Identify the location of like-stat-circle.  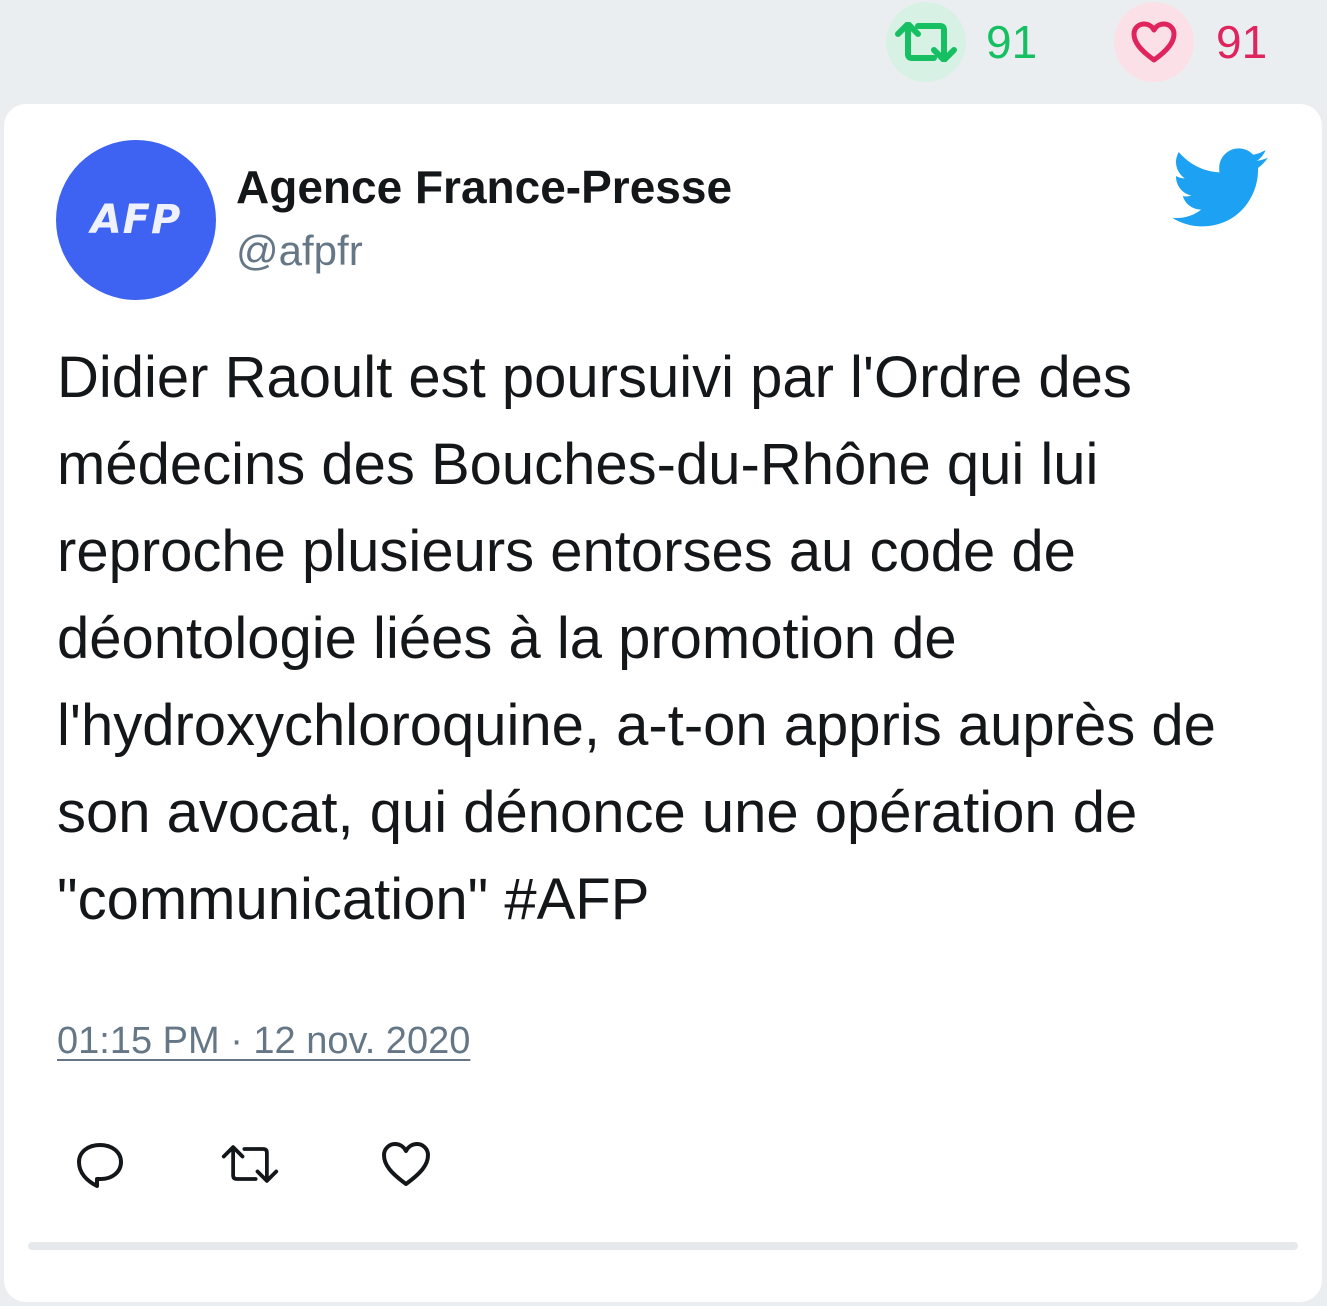
(1154, 42).